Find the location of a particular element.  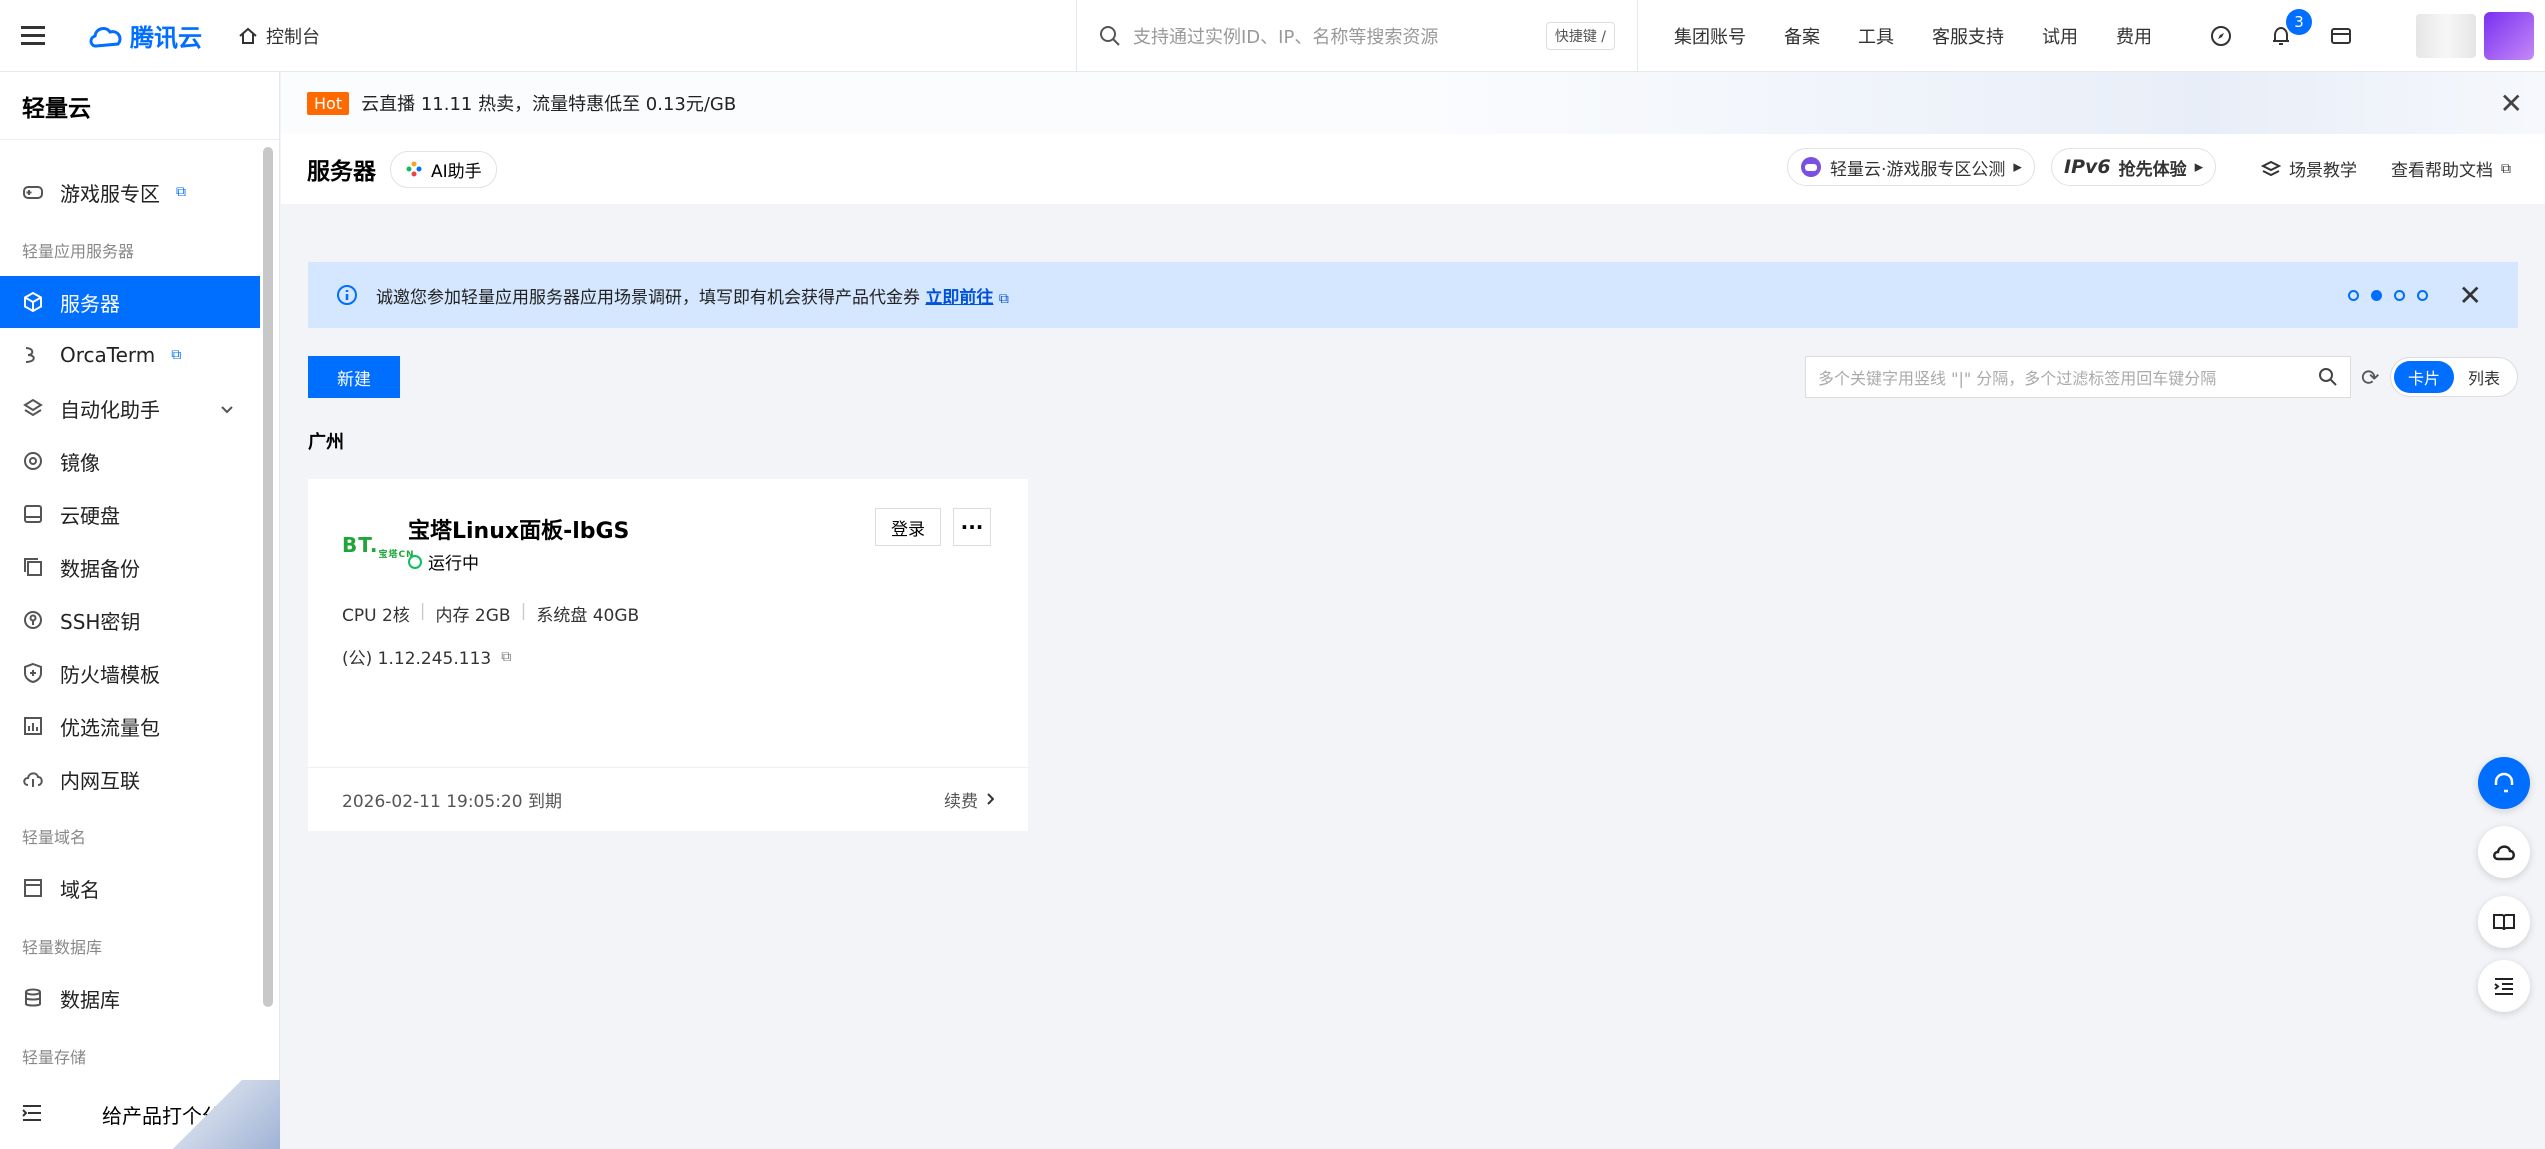

sidebar-item-backup: 数据备份 is located at coordinates (130, 567).